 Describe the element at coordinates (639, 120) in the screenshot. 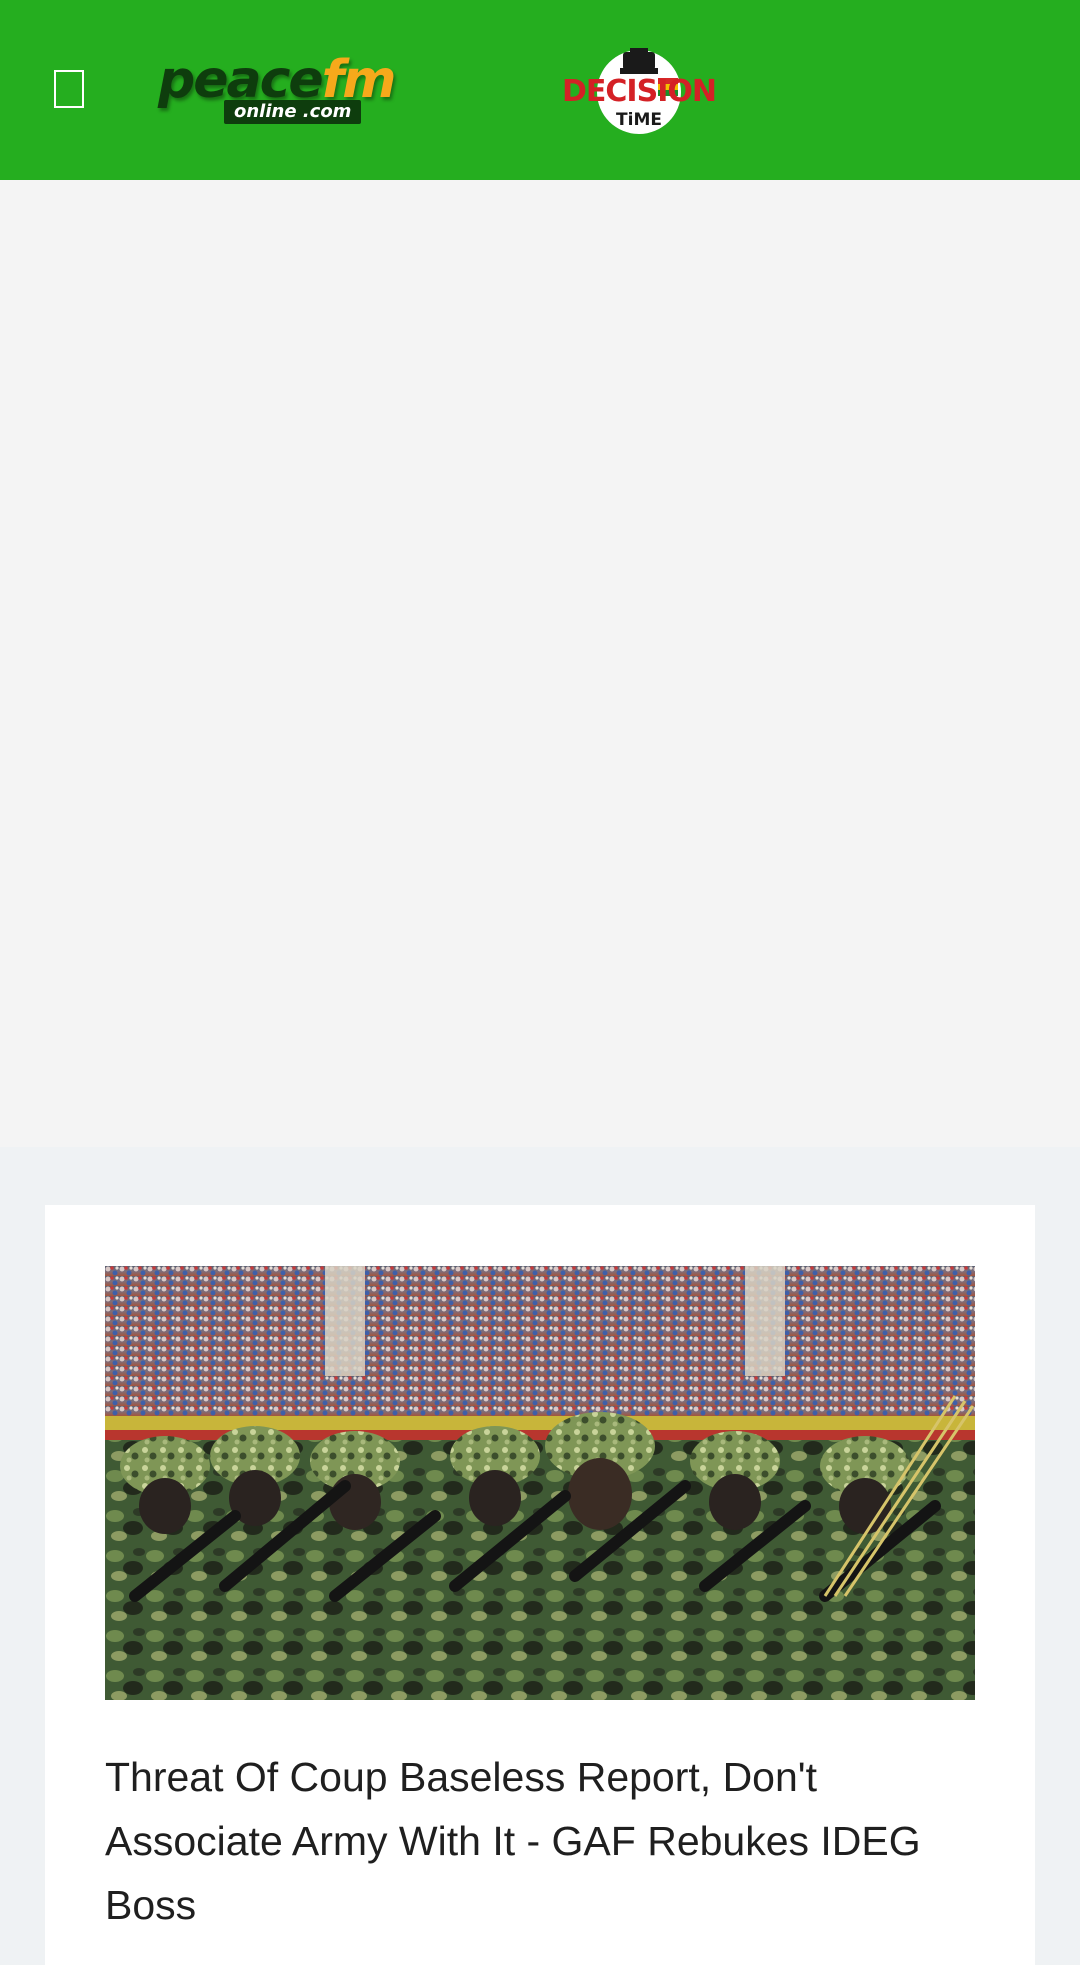

I see `decision-logo-word2: TiME` at that location.